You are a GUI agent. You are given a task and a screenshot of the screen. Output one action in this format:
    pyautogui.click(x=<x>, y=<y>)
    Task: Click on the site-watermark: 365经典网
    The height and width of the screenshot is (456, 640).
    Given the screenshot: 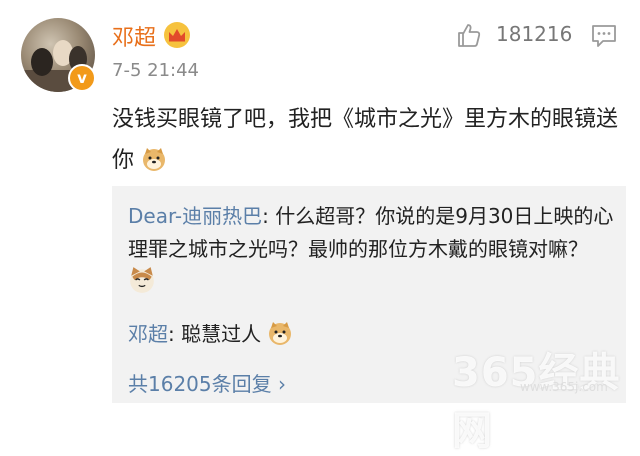 What is the action you would take?
    pyautogui.click(x=536, y=402)
    